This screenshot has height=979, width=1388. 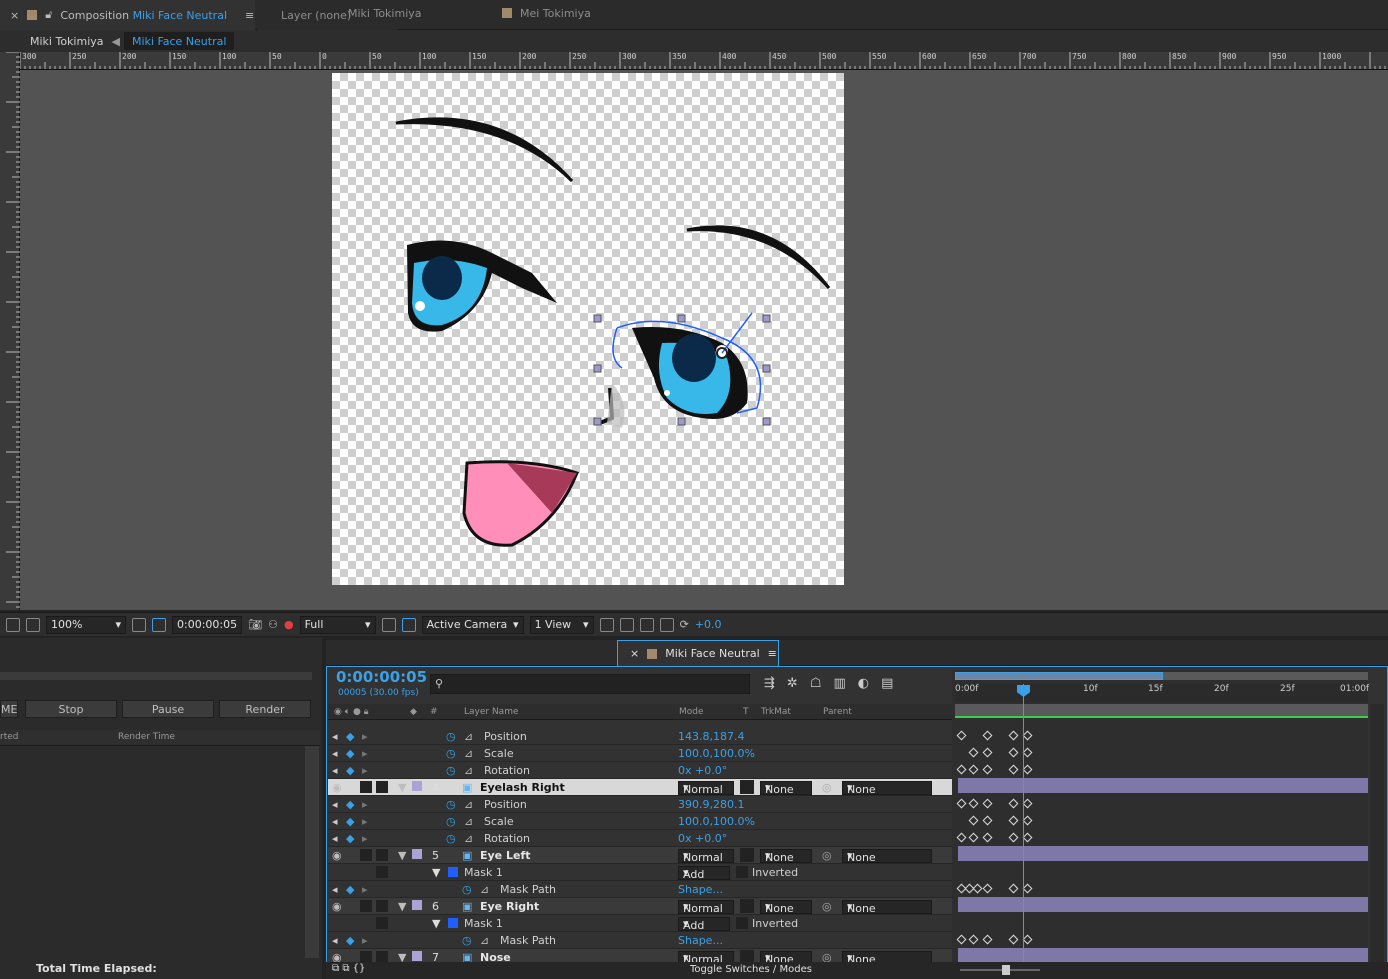 I want to click on mask-visibility-icon, so click(x=159, y=624).